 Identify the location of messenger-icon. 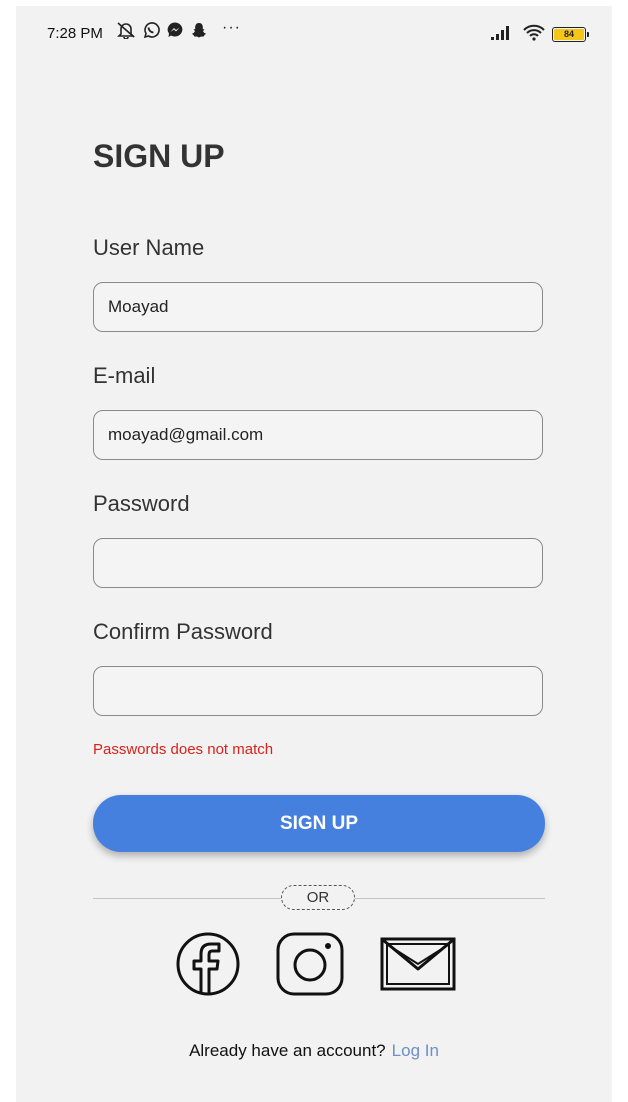
(175, 30).